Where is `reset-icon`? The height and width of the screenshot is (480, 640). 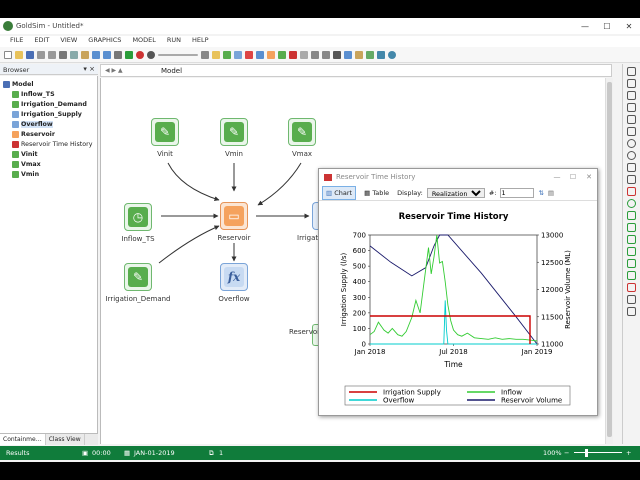
reset-icon is located at coordinates (151, 54).